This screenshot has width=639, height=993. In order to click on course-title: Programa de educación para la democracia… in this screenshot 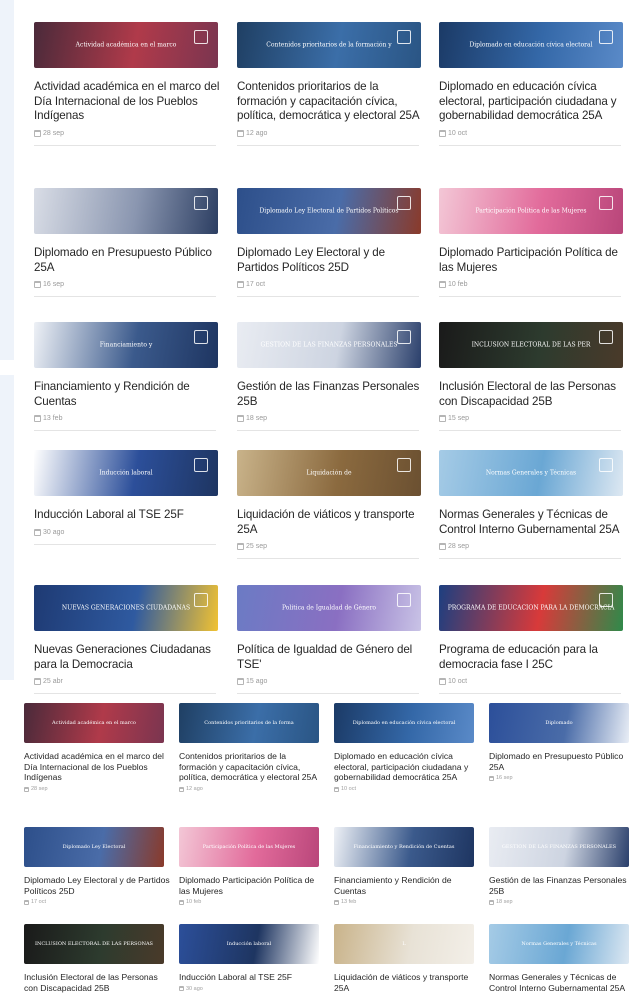, I will do `click(532, 657)`.